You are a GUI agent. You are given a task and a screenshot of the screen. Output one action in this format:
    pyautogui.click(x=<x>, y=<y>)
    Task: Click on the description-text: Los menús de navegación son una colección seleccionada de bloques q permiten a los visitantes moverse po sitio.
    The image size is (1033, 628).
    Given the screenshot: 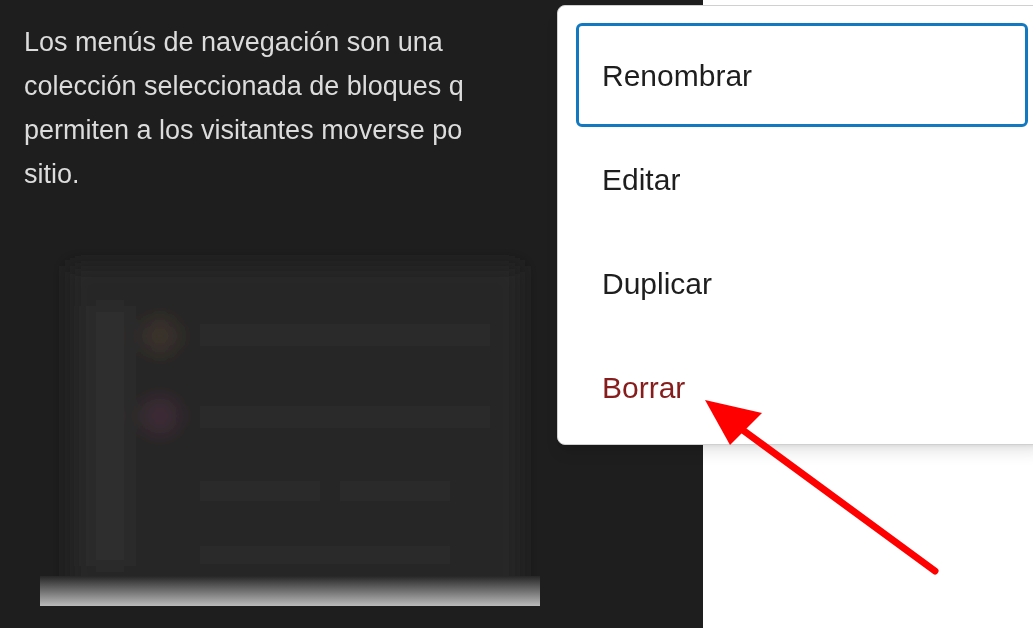 What is the action you would take?
    pyautogui.click(x=244, y=108)
    